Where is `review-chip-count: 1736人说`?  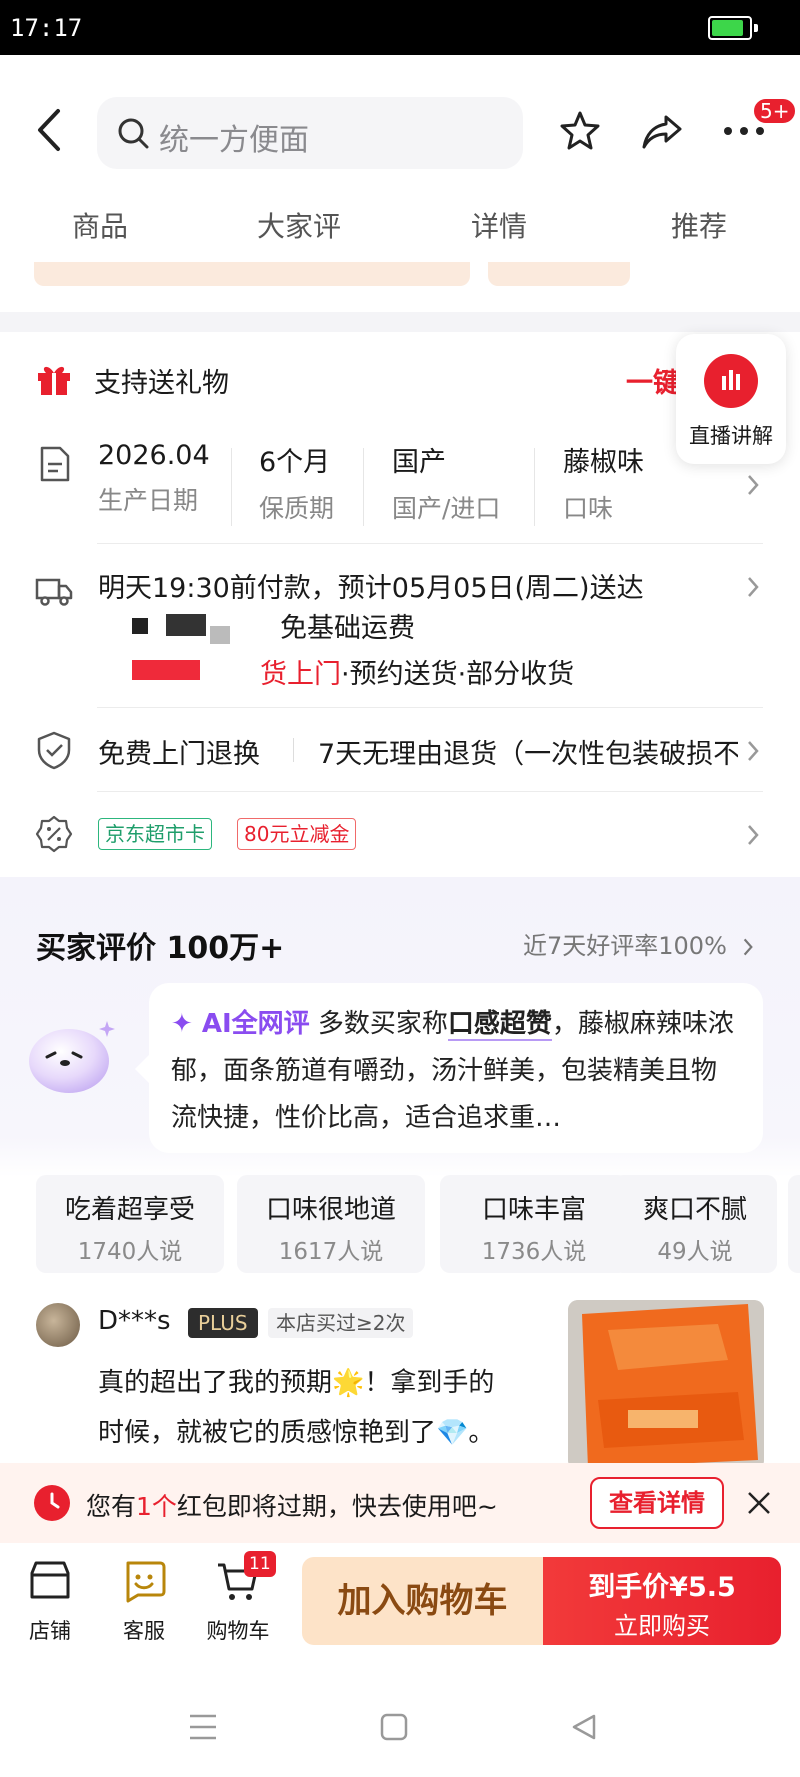 review-chip-count: 1736人说 is located at coordinates (534, 1252).